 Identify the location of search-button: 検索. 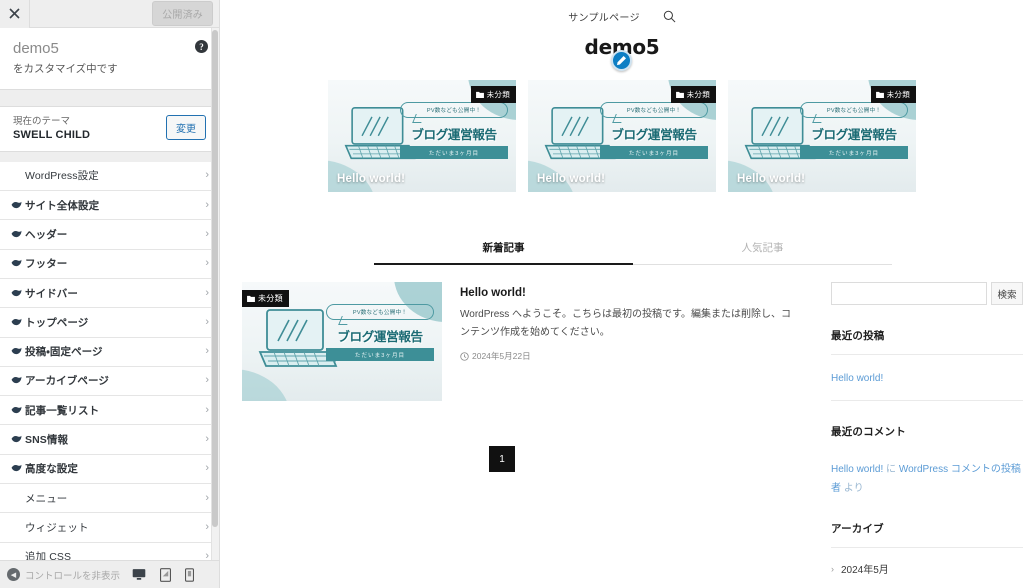
(1007, 293).